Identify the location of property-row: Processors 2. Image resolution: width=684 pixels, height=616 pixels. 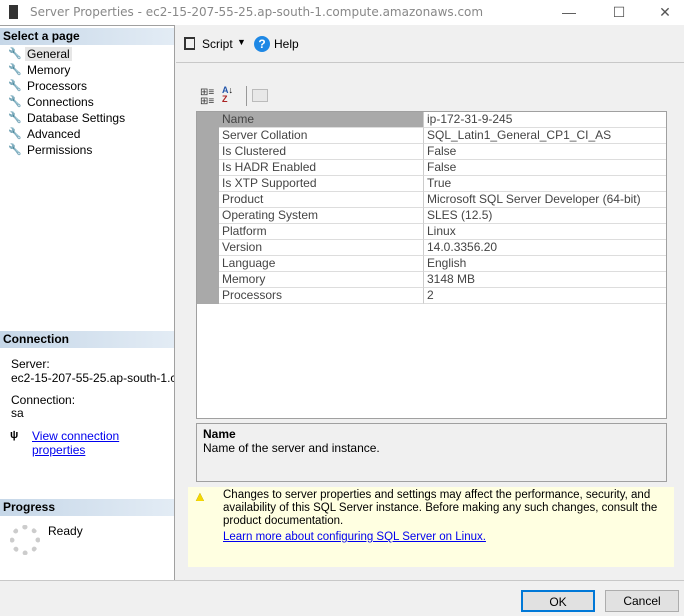
(431, 296).